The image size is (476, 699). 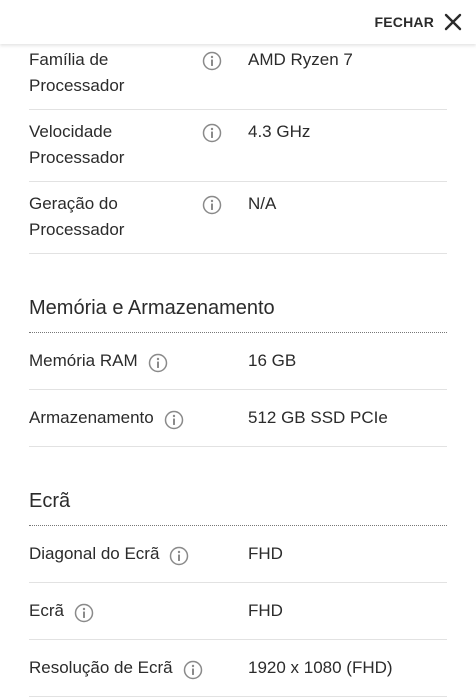 I want to click on spec-row-screen: Ecrã FHD, so click(x=238, y=611).